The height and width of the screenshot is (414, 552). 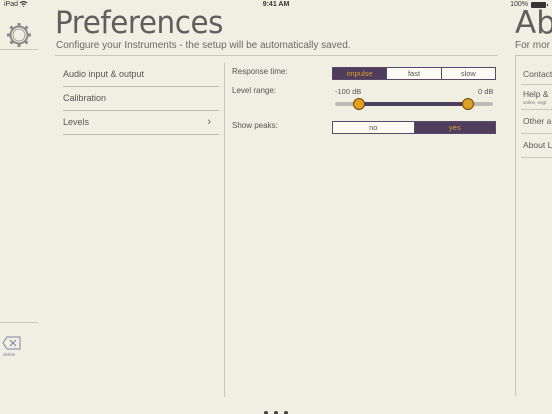 I want to click on range-high-handle, so click(x=467, y=104).